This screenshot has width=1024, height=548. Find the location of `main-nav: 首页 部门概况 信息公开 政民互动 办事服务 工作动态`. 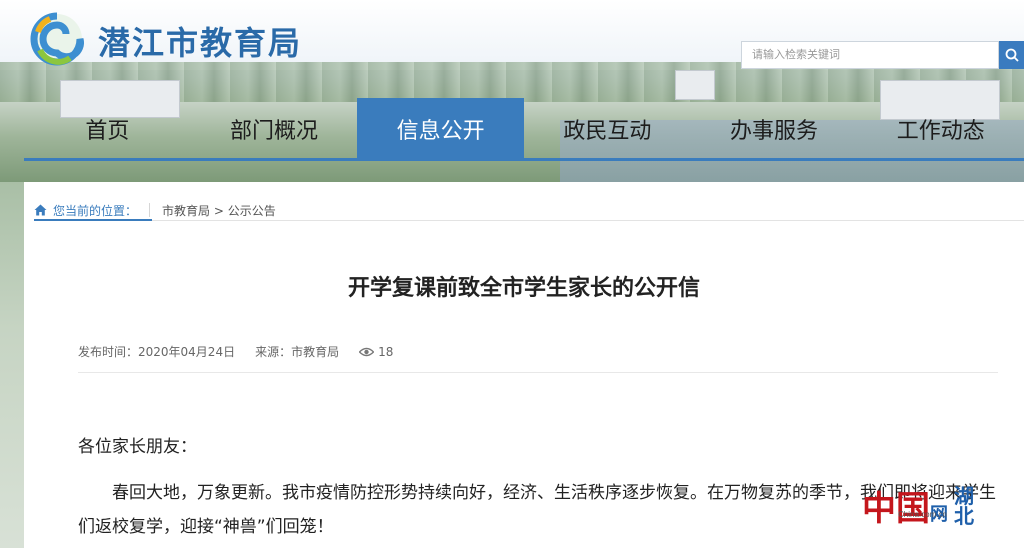

main-nav: 首页 部门概况 信息公开 政民互动 办事服务 工作动态 is located at coordinates (524, 129).